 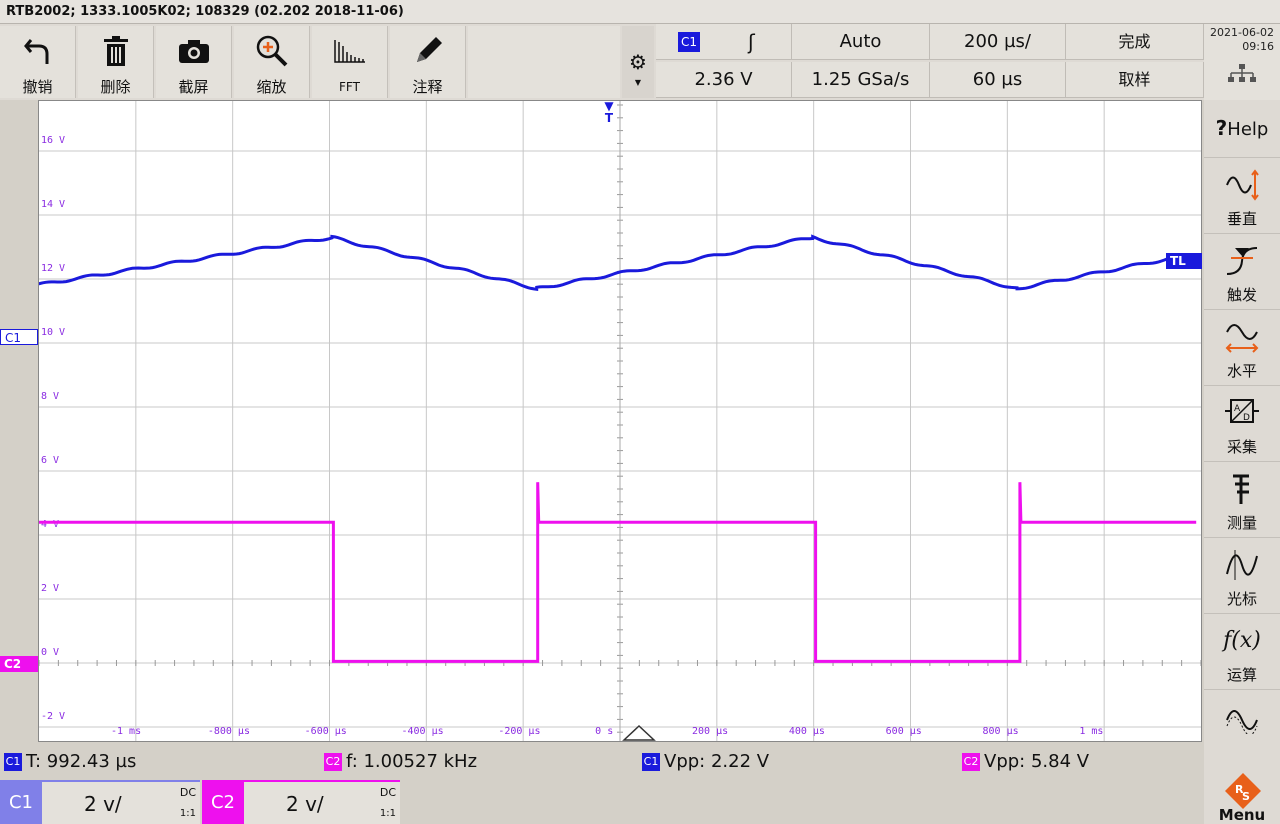 What do you see at coordinates (187, 792) in the screenshot?
I see `channel-1-coupling: DC` at bounding box center [187, 792].